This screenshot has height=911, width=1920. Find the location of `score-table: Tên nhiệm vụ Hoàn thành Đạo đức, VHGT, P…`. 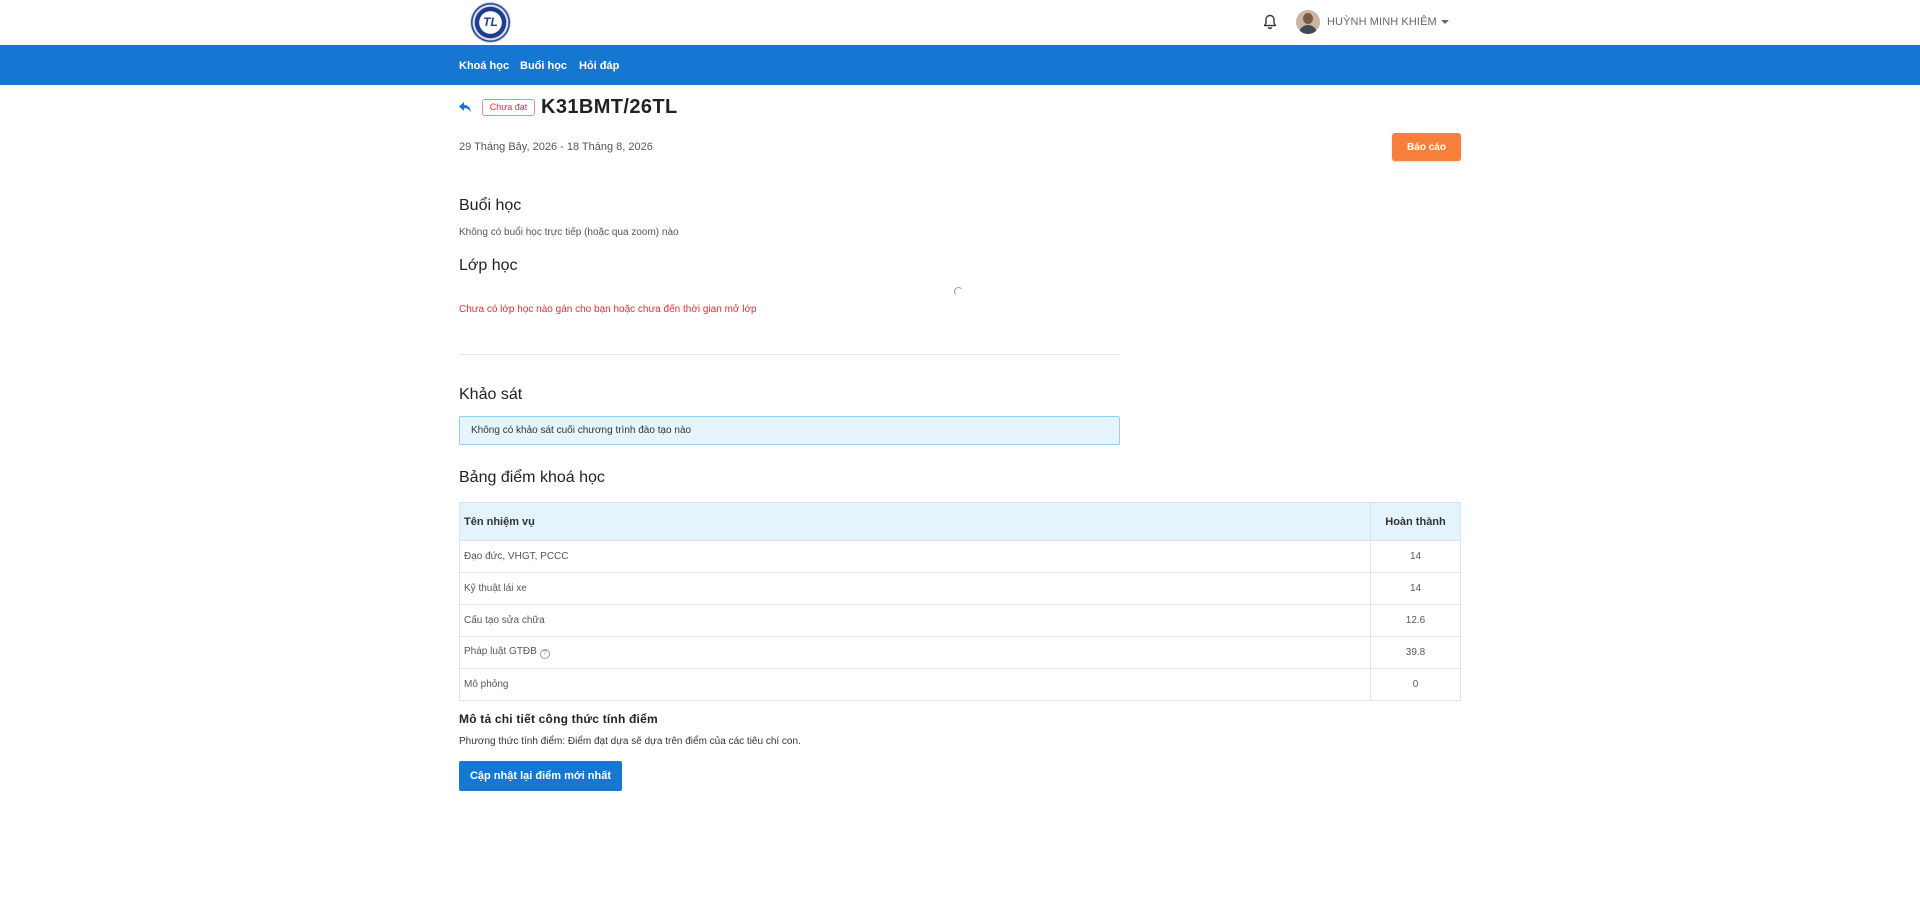

score-table: Tên nhiệm vụ Hoàn thành Đạo đức, VHGT, P… is located at coordinates (960, 601).